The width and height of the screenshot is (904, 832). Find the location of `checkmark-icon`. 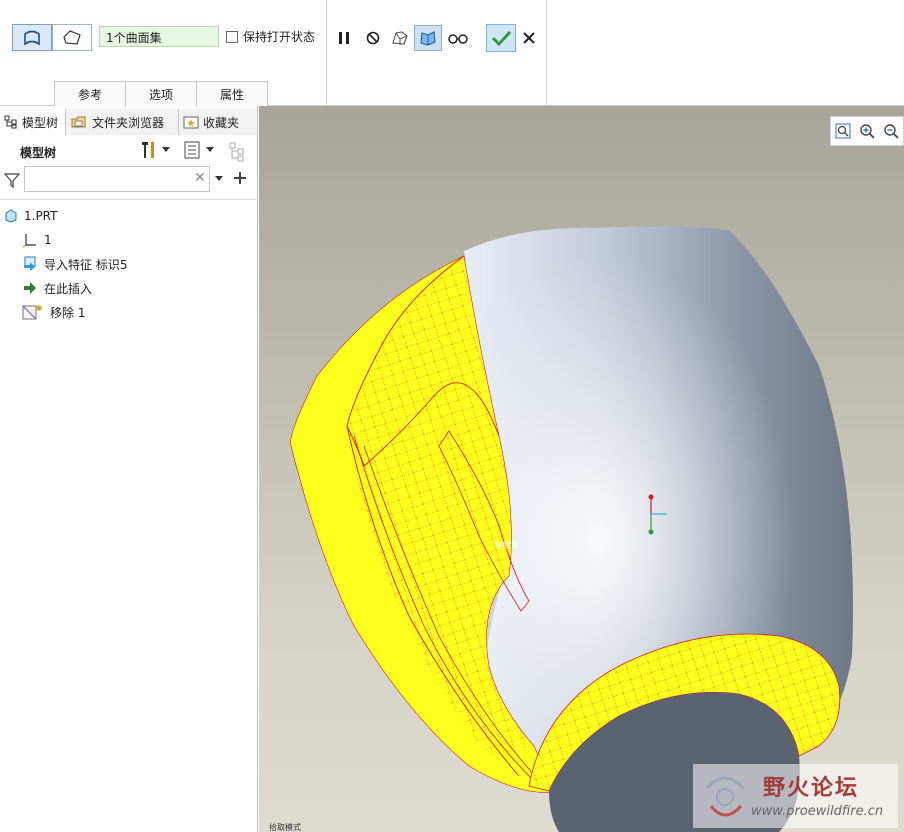

checkmark-icon is located at coordinates (501, 38).